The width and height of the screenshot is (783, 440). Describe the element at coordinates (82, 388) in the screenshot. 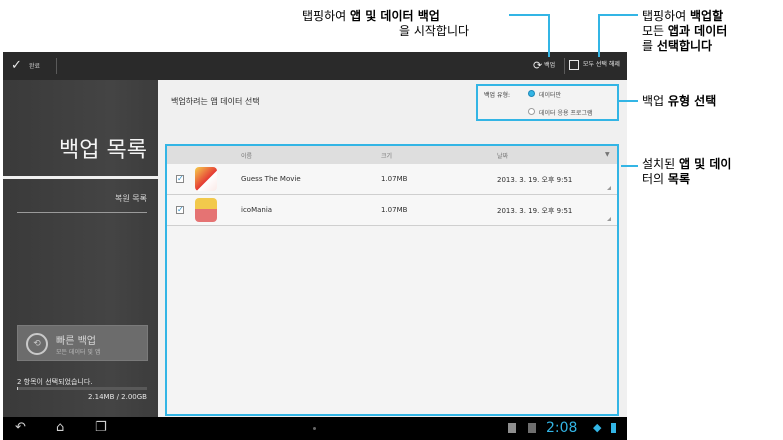

I see `storage-progress-bar` at that location.